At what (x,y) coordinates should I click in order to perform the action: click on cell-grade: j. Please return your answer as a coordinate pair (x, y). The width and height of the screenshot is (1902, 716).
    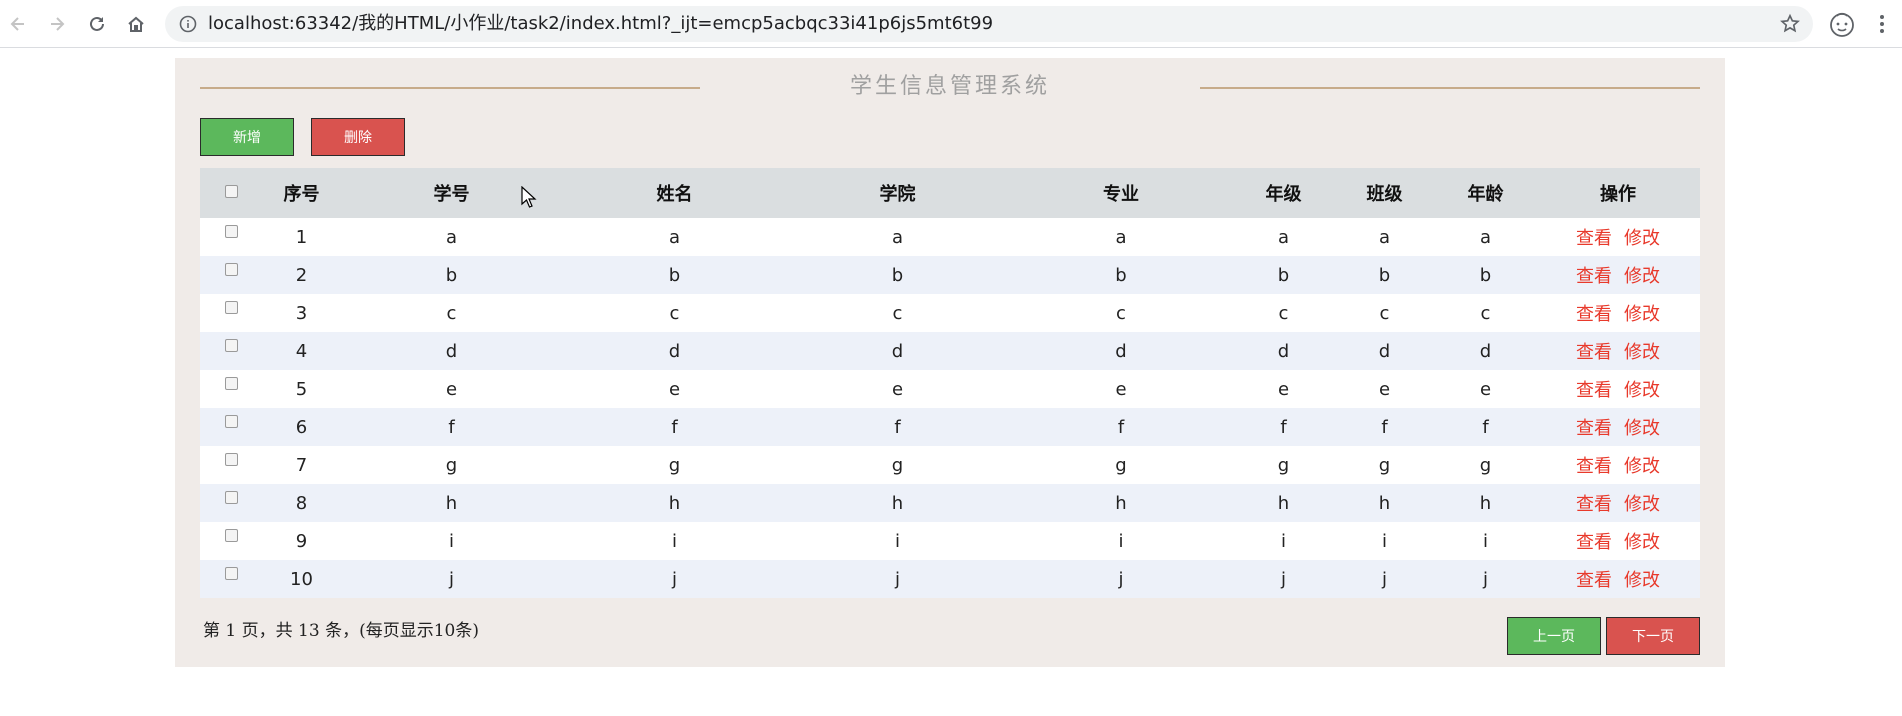
    Looking at the image, I should click on (1283, 579).